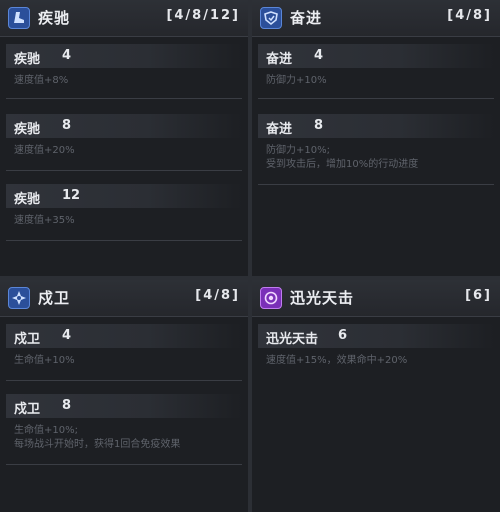 This screenshot has height=512, width=500. I want to click on tier-effect: 速度值+8%, so click(41, 80).